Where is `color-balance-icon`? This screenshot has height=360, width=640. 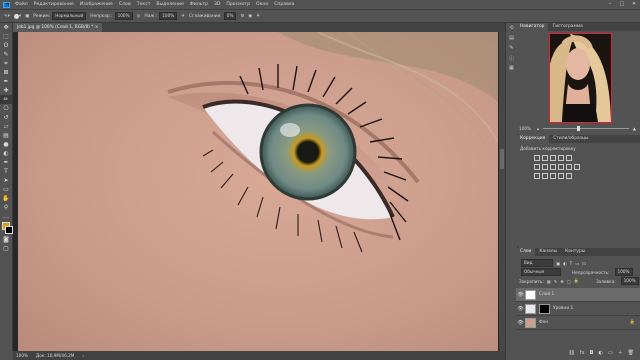
color-balance-icon is located at coordinates (545, 167).